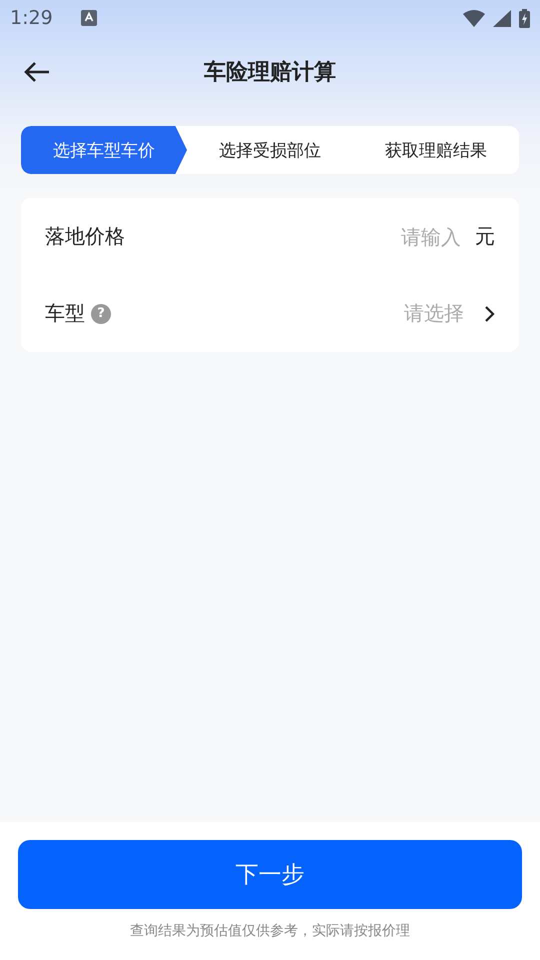  Describe the element at coordinates (65, 313) in the screenshot. I see `field-label: 车型` at that location.